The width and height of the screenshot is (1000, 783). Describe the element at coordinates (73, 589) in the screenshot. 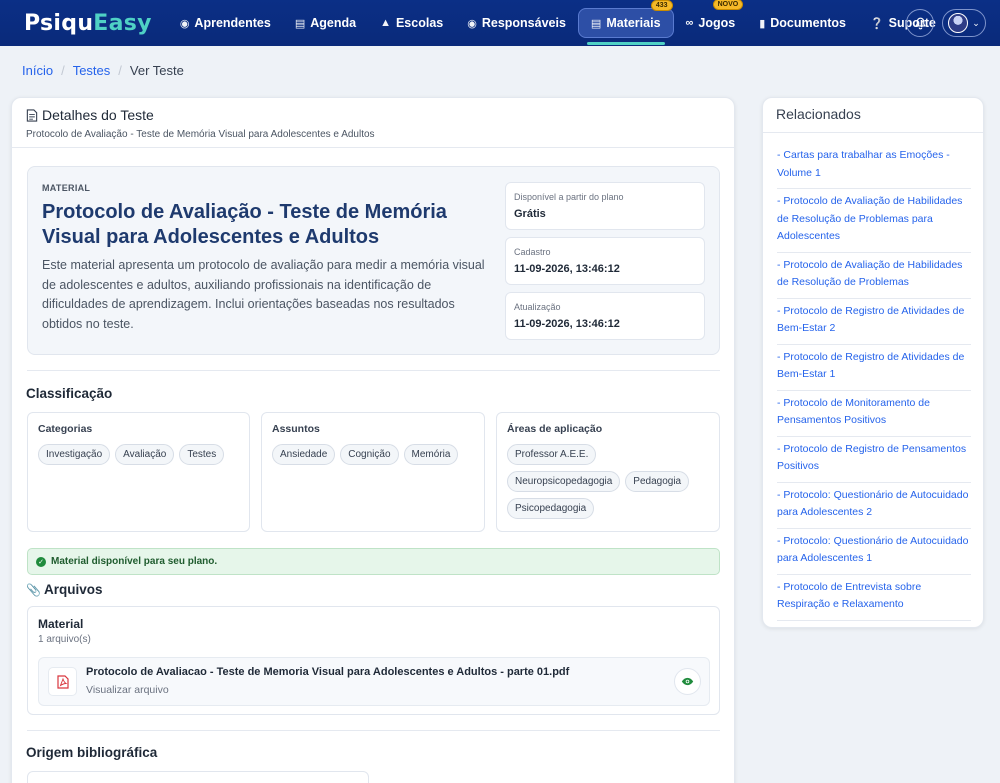

I see `files-title: Arquivos` at that location.